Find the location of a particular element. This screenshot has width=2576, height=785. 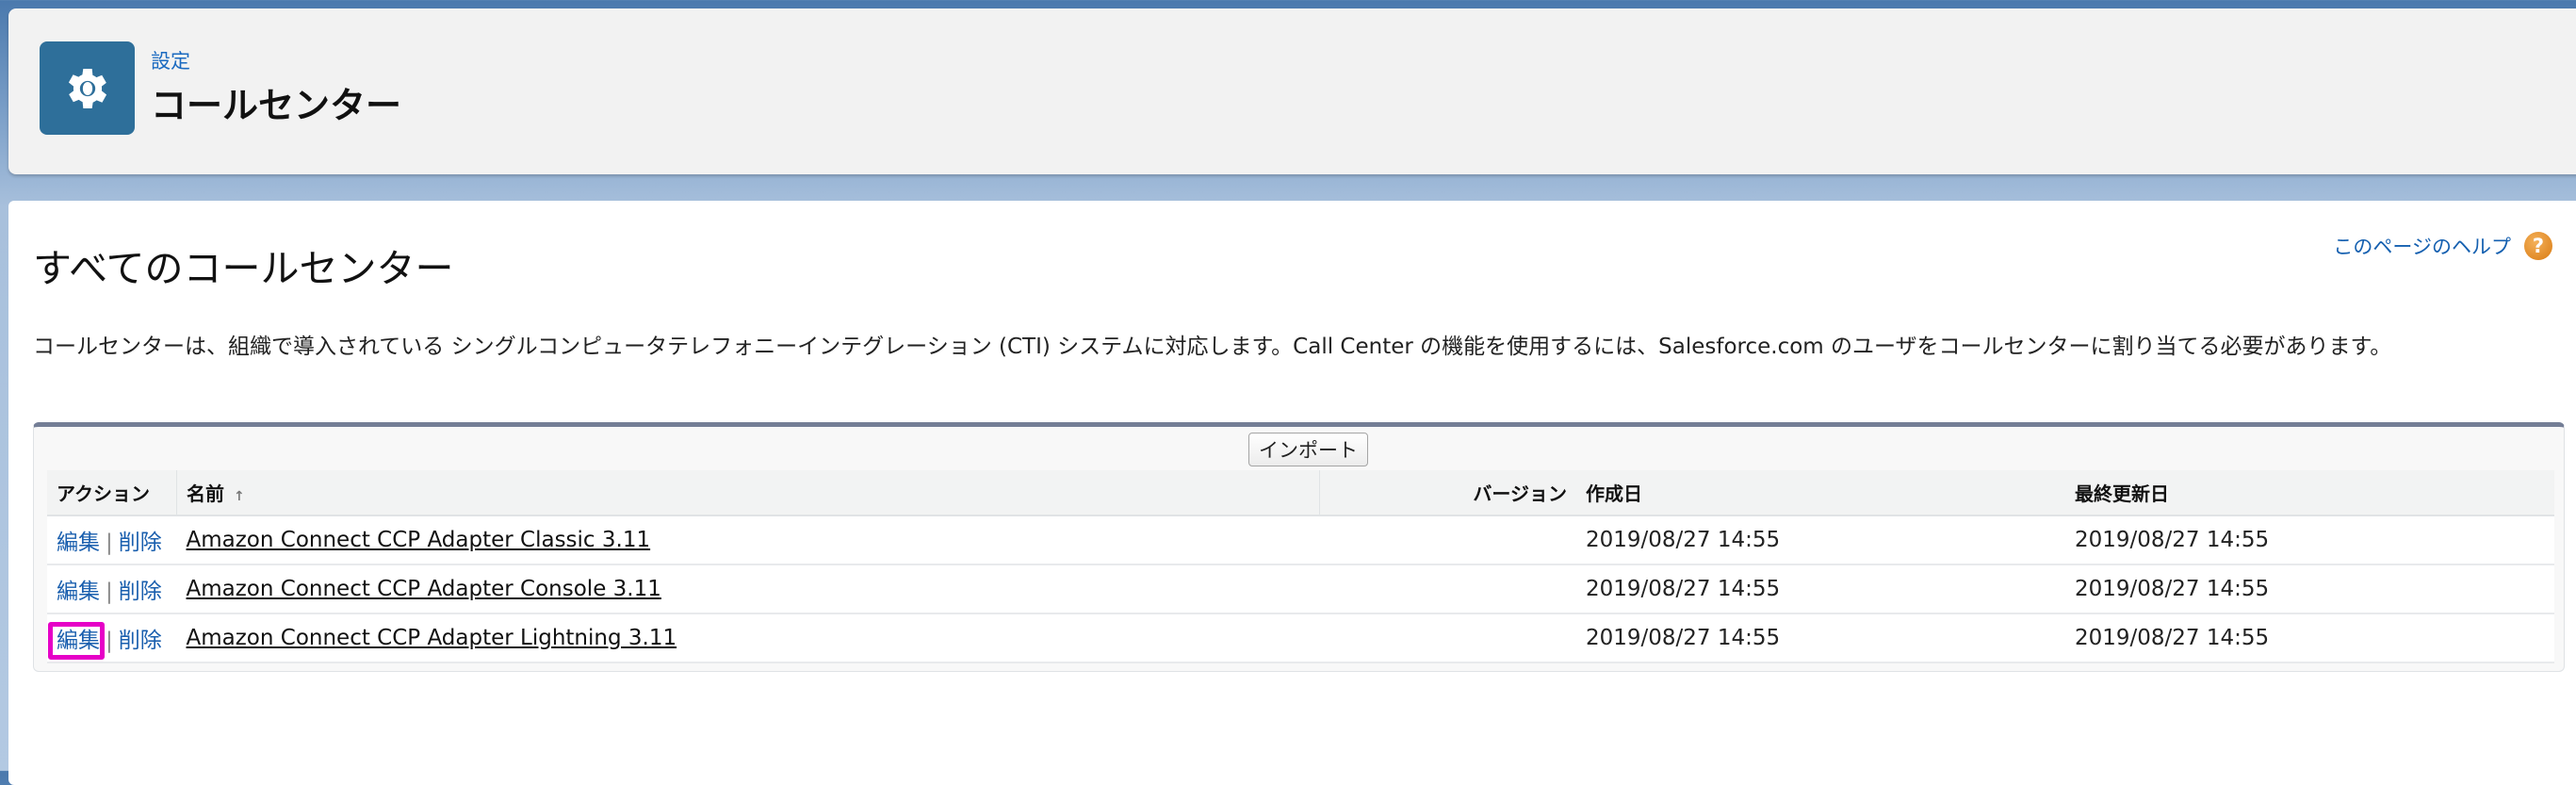

help-icon: ? is located at coordinates (2538, 246).